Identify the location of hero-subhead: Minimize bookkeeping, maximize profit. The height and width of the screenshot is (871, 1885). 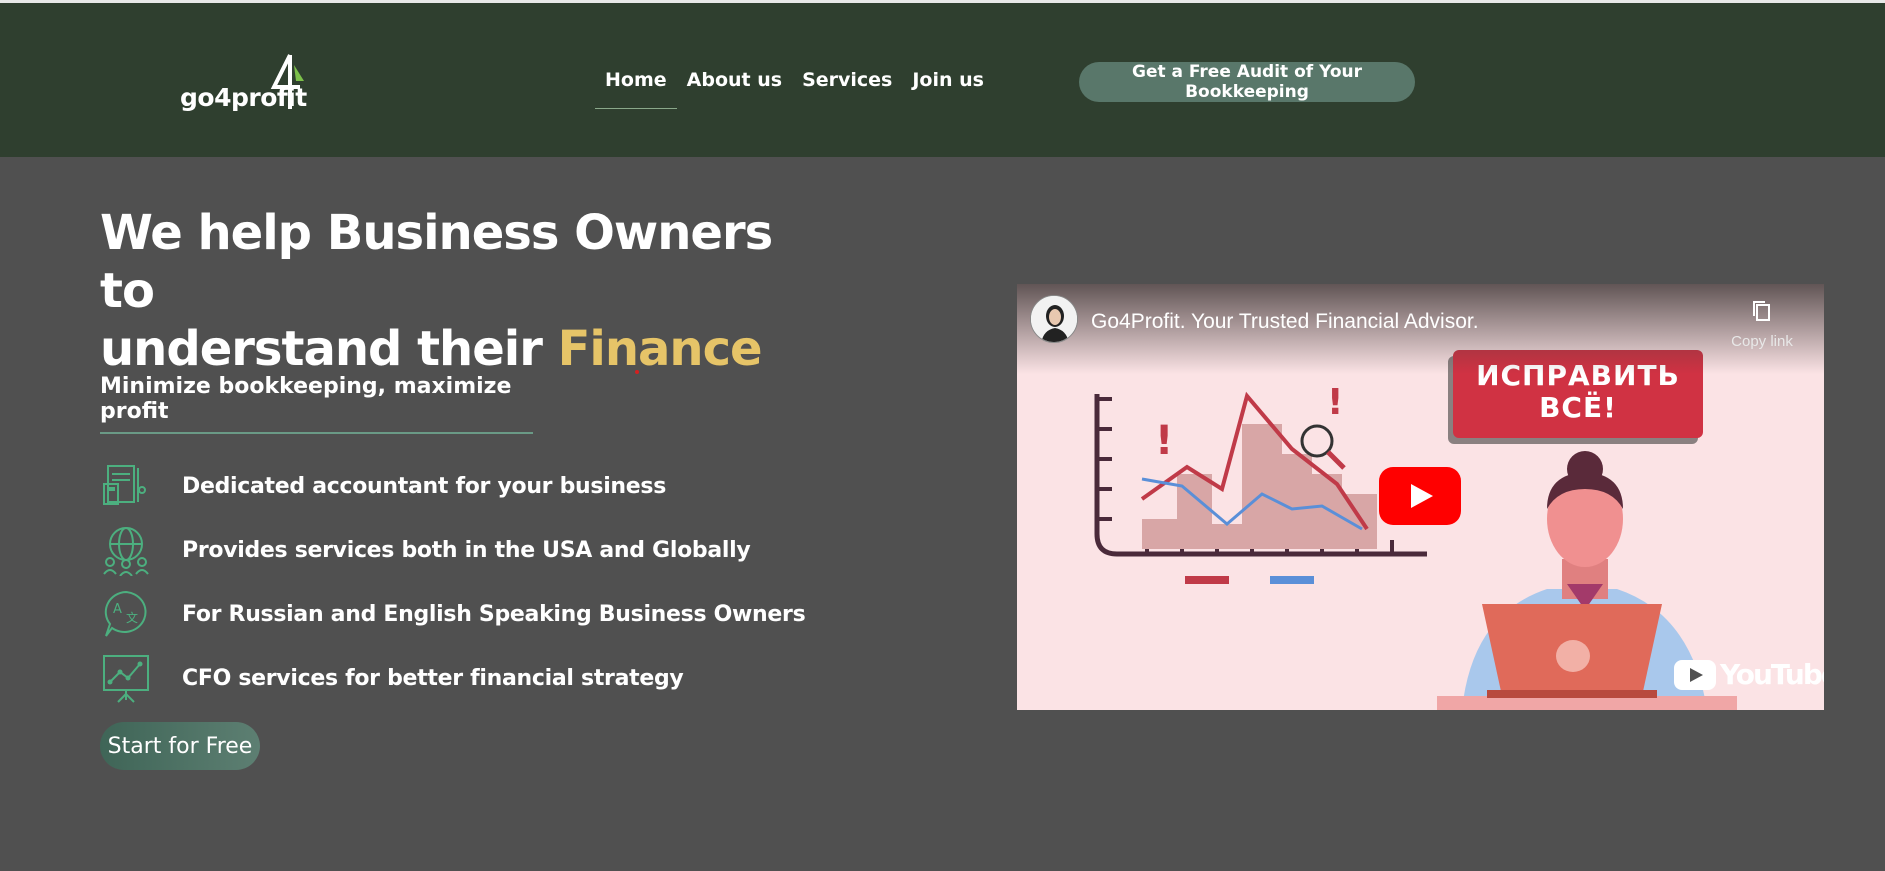
(316, 404).